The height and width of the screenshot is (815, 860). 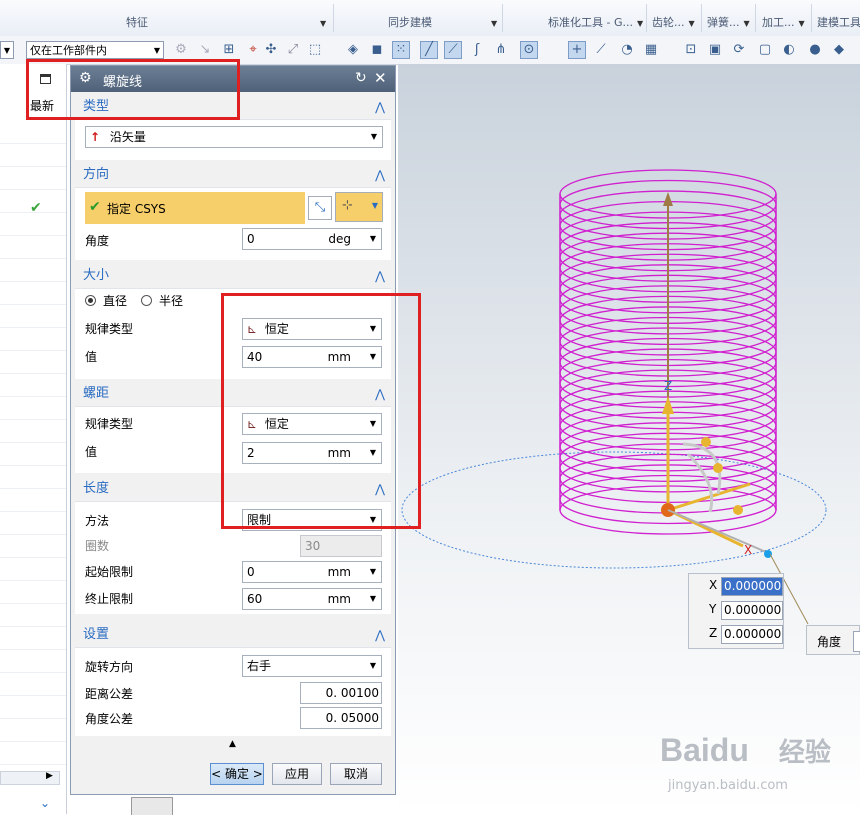 What do you see at coordinates (49, 776) in the screenshot?
I see `scroll-right-icon: ▶` at bounding box center [49, 776].